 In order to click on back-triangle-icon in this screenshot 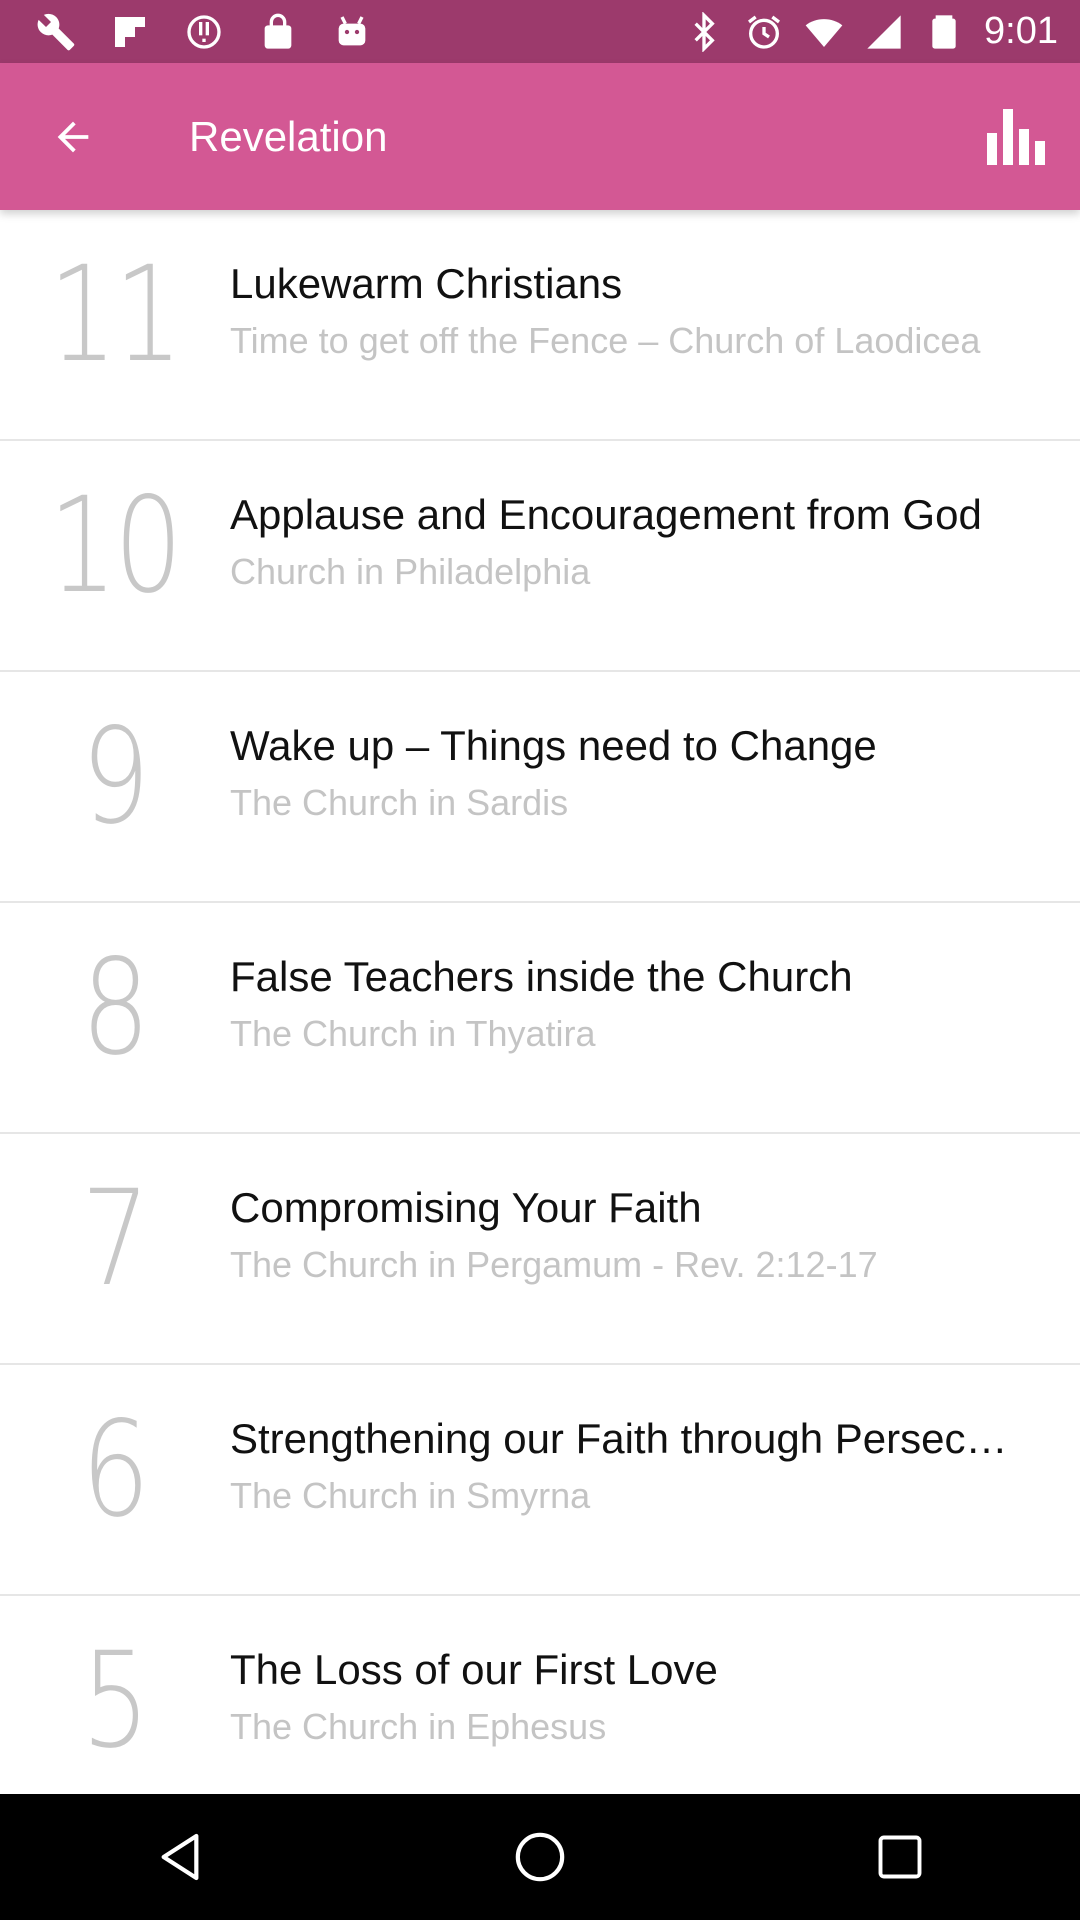, I will do `click(180, 1857)`.